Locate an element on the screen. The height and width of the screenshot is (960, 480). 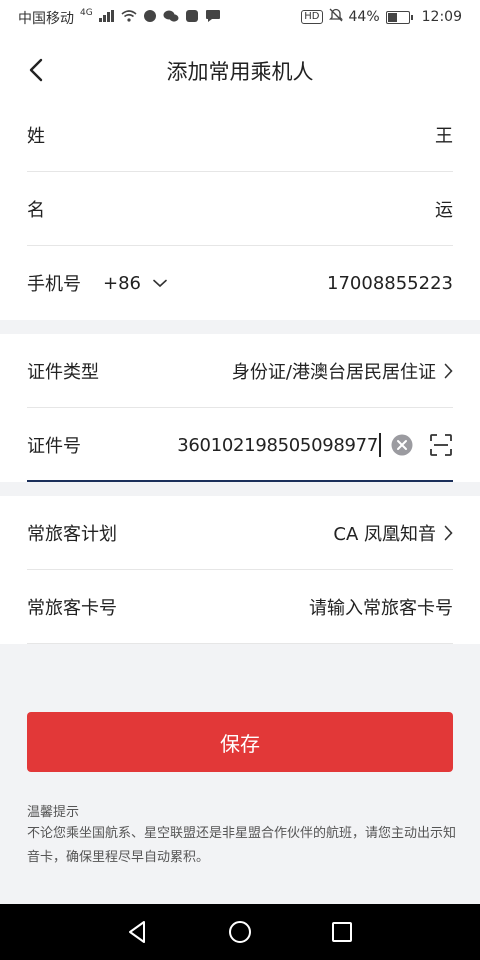
ff-program-value-wrap: CA 凤凰知音 is located at coordinates (393, 533).